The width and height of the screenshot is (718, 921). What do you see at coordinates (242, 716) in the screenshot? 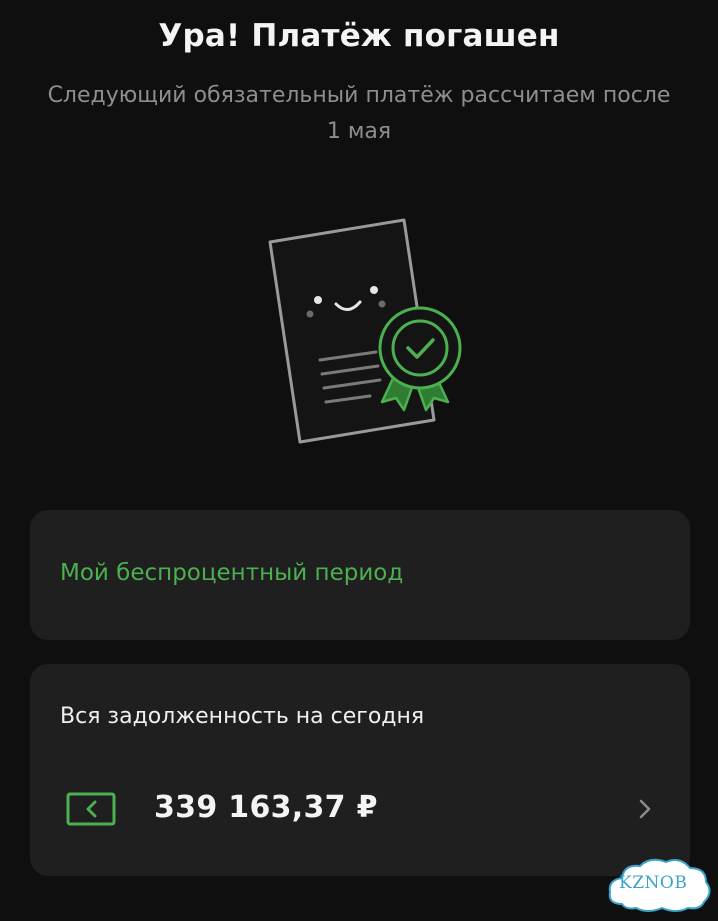
I see `total-debt-label: Вся задолженность на сегодня` at bounding box center [242, 716].